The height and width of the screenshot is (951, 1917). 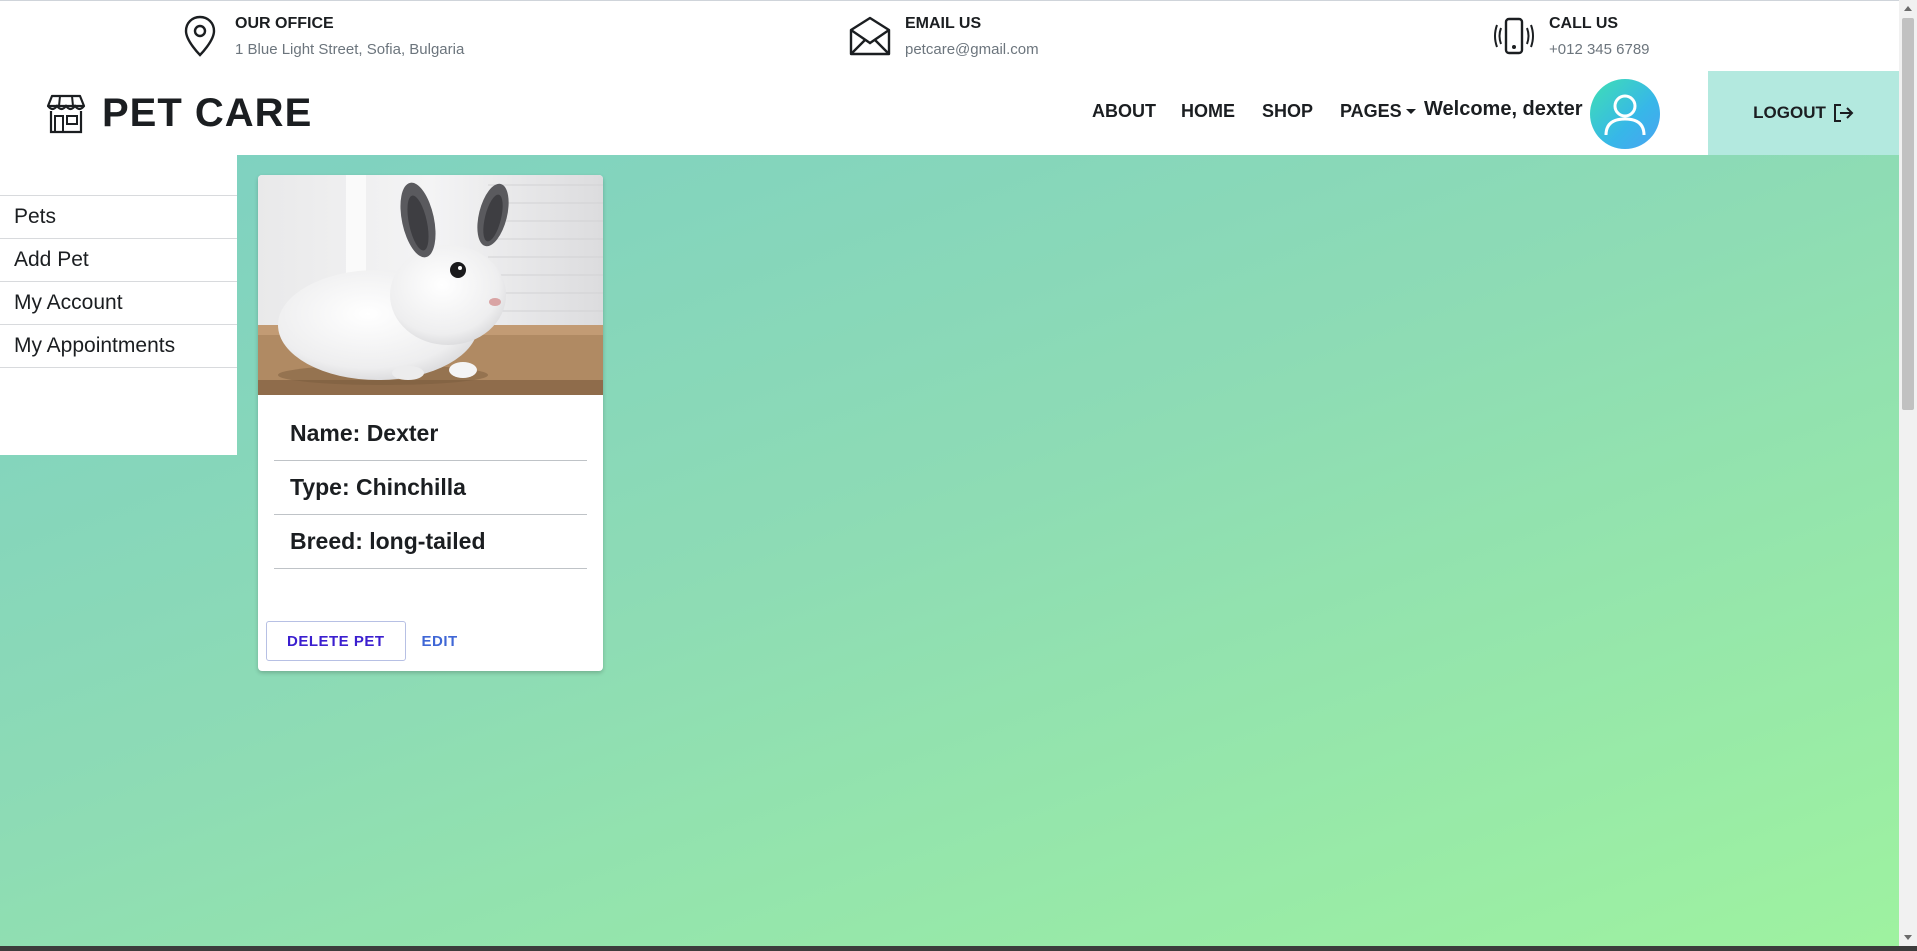 I want to click on card-actions: DELETE PET EDIT, so click(x=370, y=641).